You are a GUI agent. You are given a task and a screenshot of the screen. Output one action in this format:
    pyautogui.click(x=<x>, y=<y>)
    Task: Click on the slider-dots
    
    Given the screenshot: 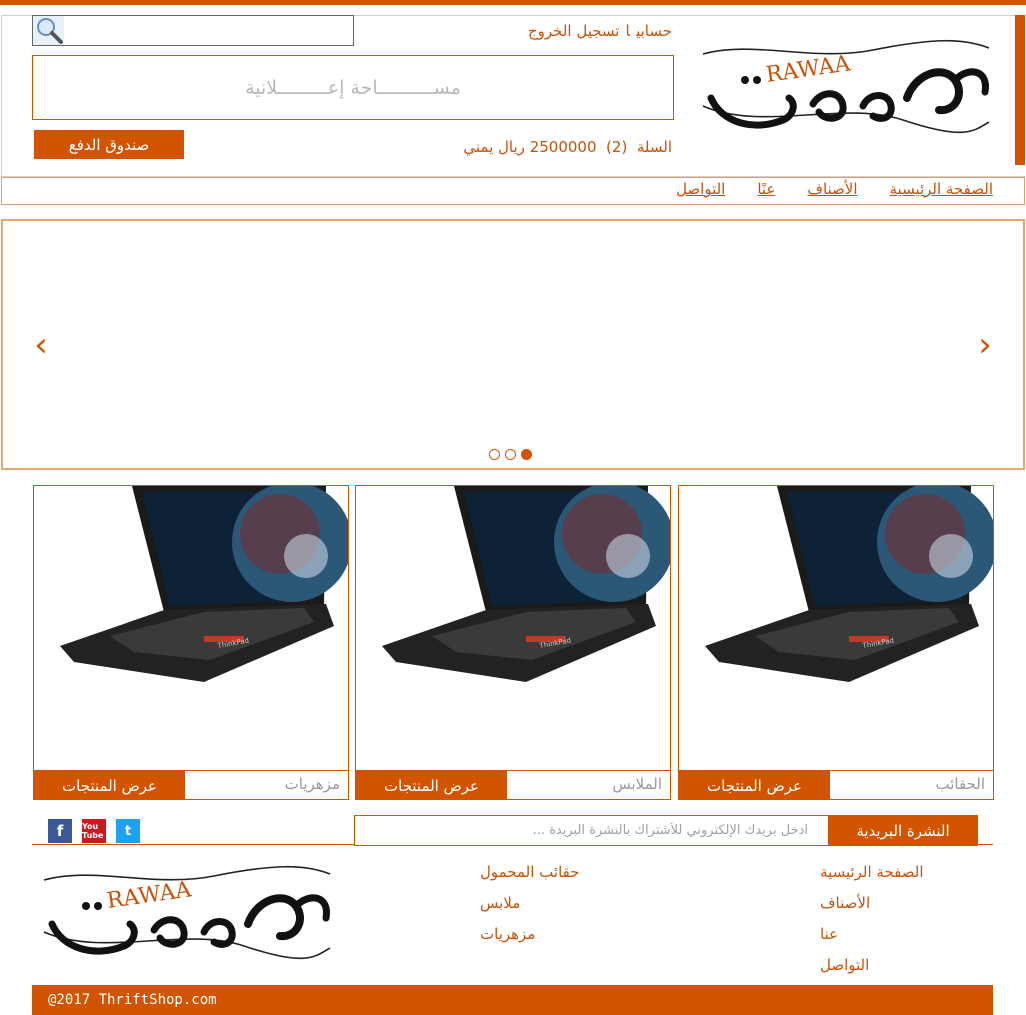 What is the action you would take?
    pyautogui.click(x=510, y=454)
    